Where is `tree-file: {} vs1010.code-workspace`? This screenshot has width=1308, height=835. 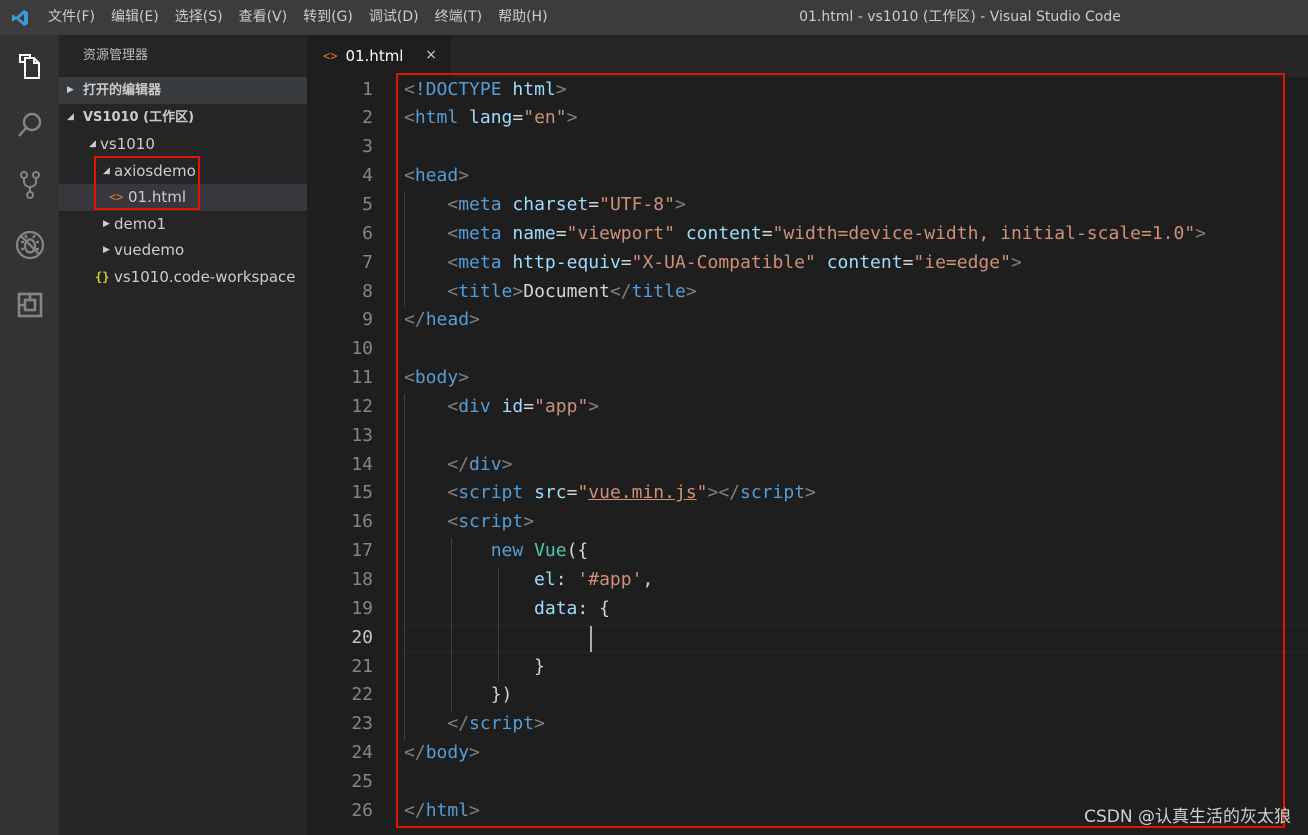 tree-file: {} vs1010.code-workspace is located at coordinates (183, 277).